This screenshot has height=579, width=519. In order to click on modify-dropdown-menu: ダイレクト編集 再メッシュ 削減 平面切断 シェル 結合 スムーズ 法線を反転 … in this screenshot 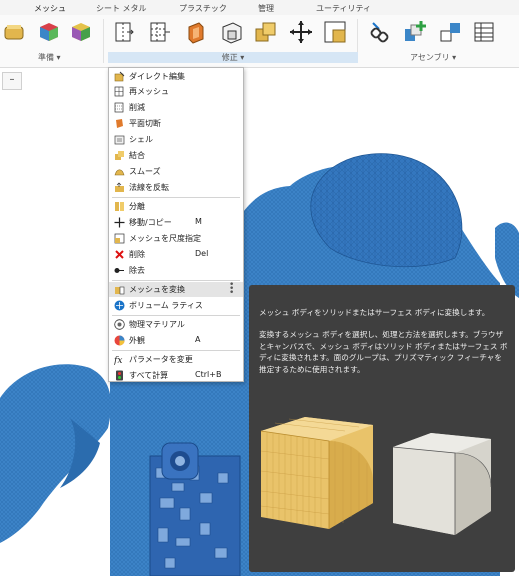, I will do `click(176, 224)`.